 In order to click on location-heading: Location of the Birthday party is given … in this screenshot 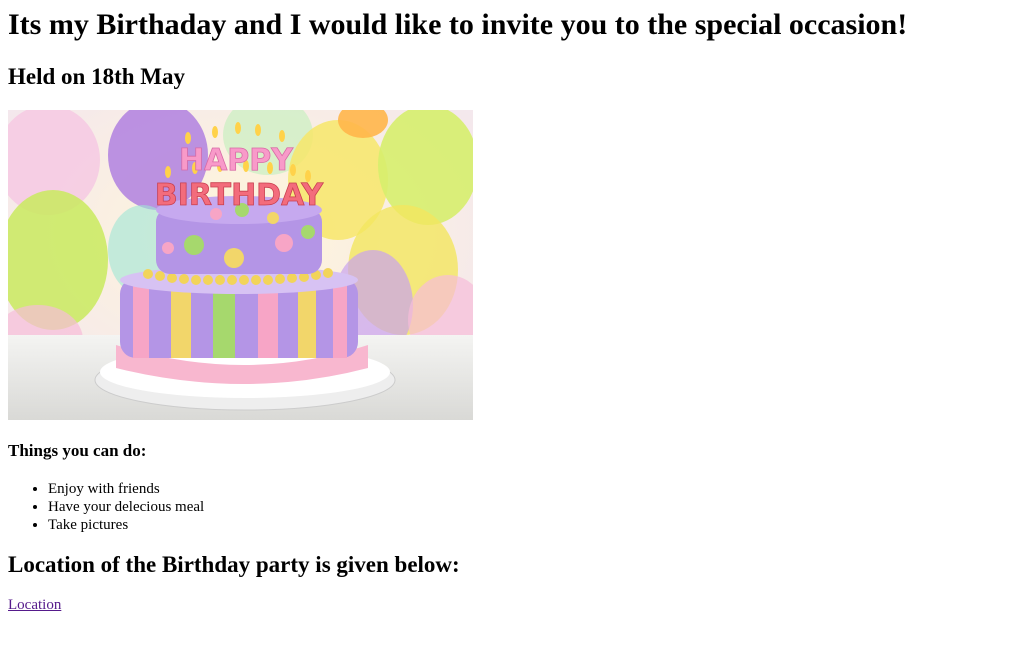, I will do `click(234, 564)`.